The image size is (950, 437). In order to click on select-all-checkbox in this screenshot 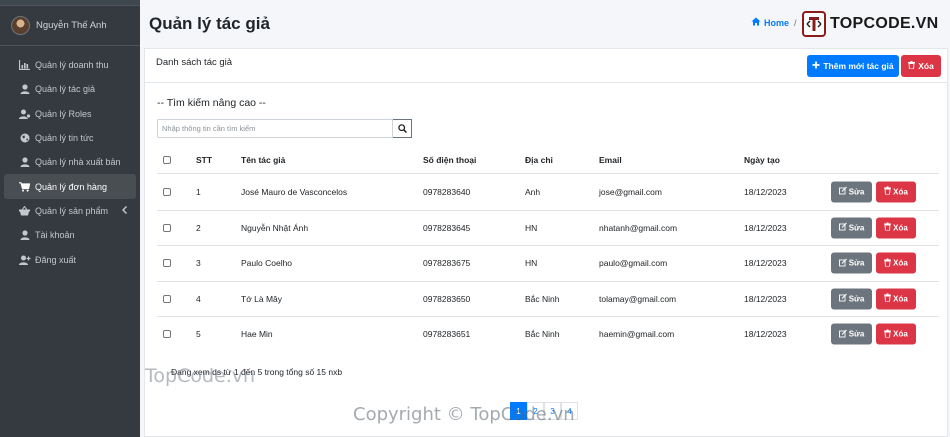, I will do `click(167, 159)`.